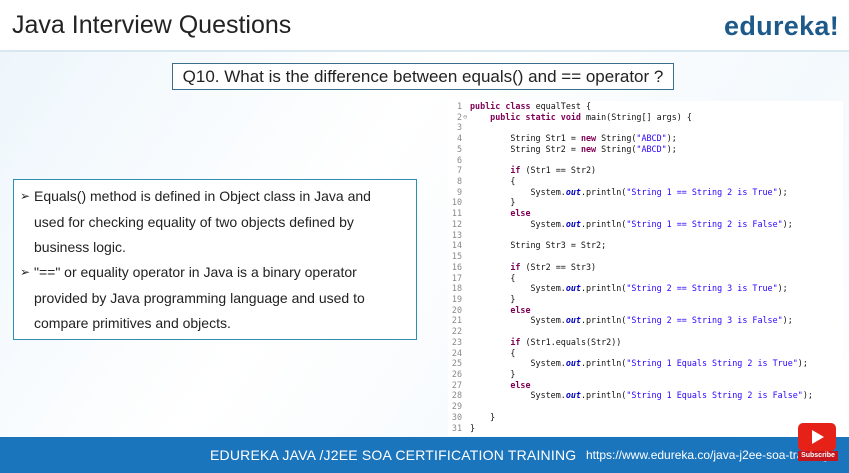  Describe the element at coordinates (456, 363) in the screenshot. I see `line-number: 25` at that location.